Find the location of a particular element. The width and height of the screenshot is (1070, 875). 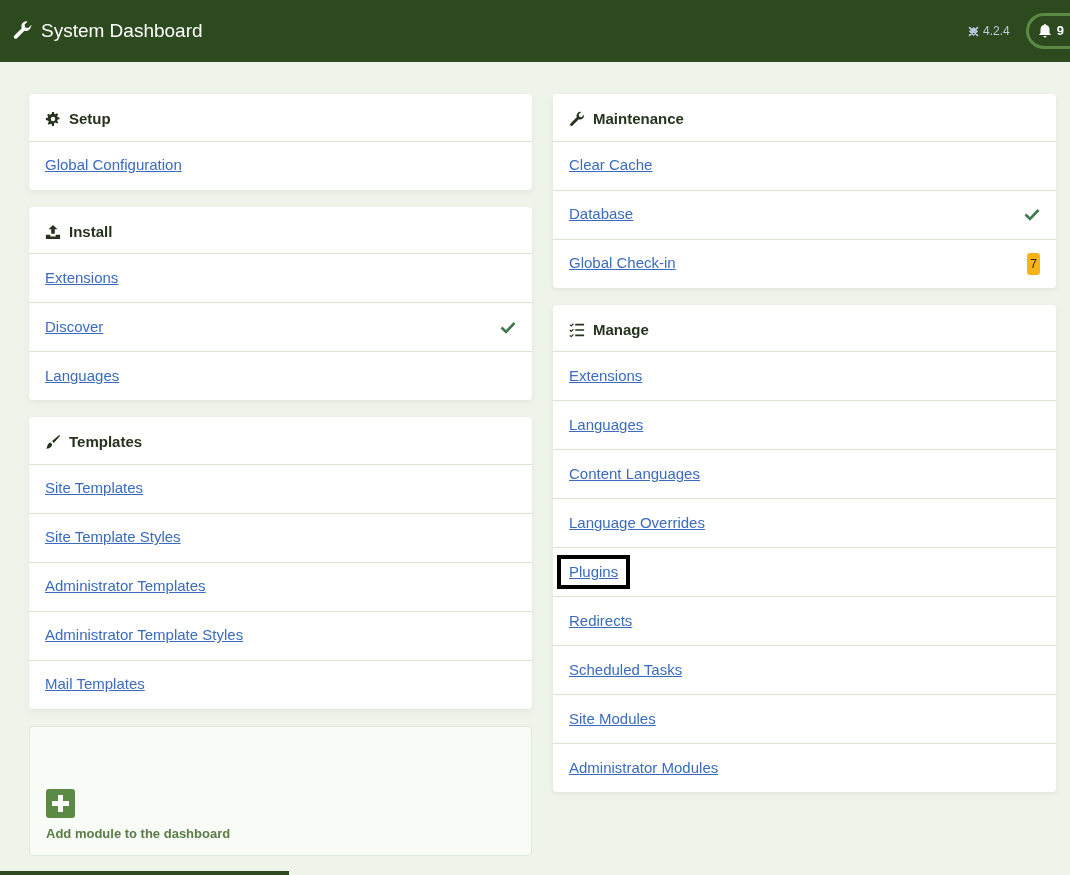

menu-link: Global Configuration is located at coordinates (113, 165).